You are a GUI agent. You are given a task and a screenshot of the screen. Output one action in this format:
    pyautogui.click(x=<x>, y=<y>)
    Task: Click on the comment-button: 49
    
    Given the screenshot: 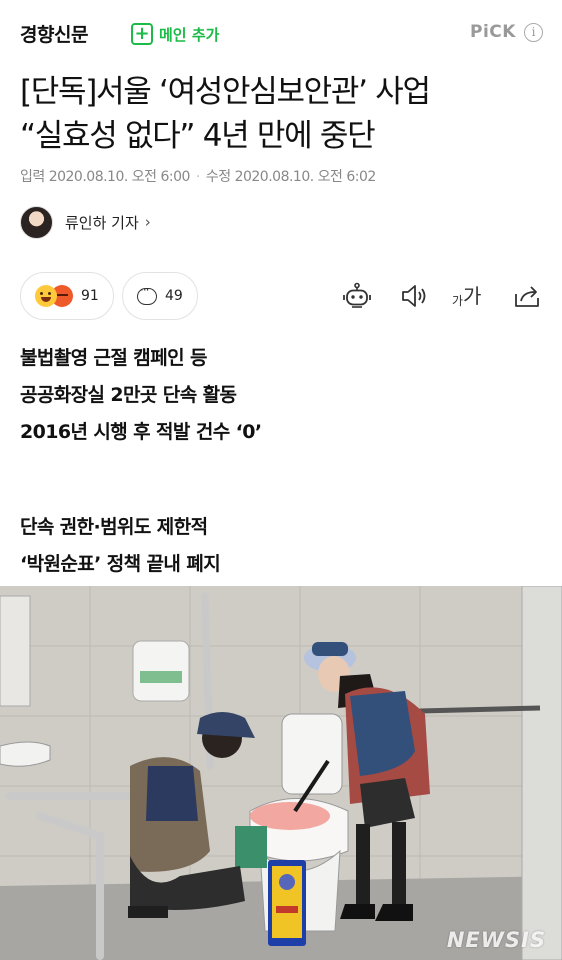 What is the action you would take?
    pyautogui.click(x=160, y=296)
    